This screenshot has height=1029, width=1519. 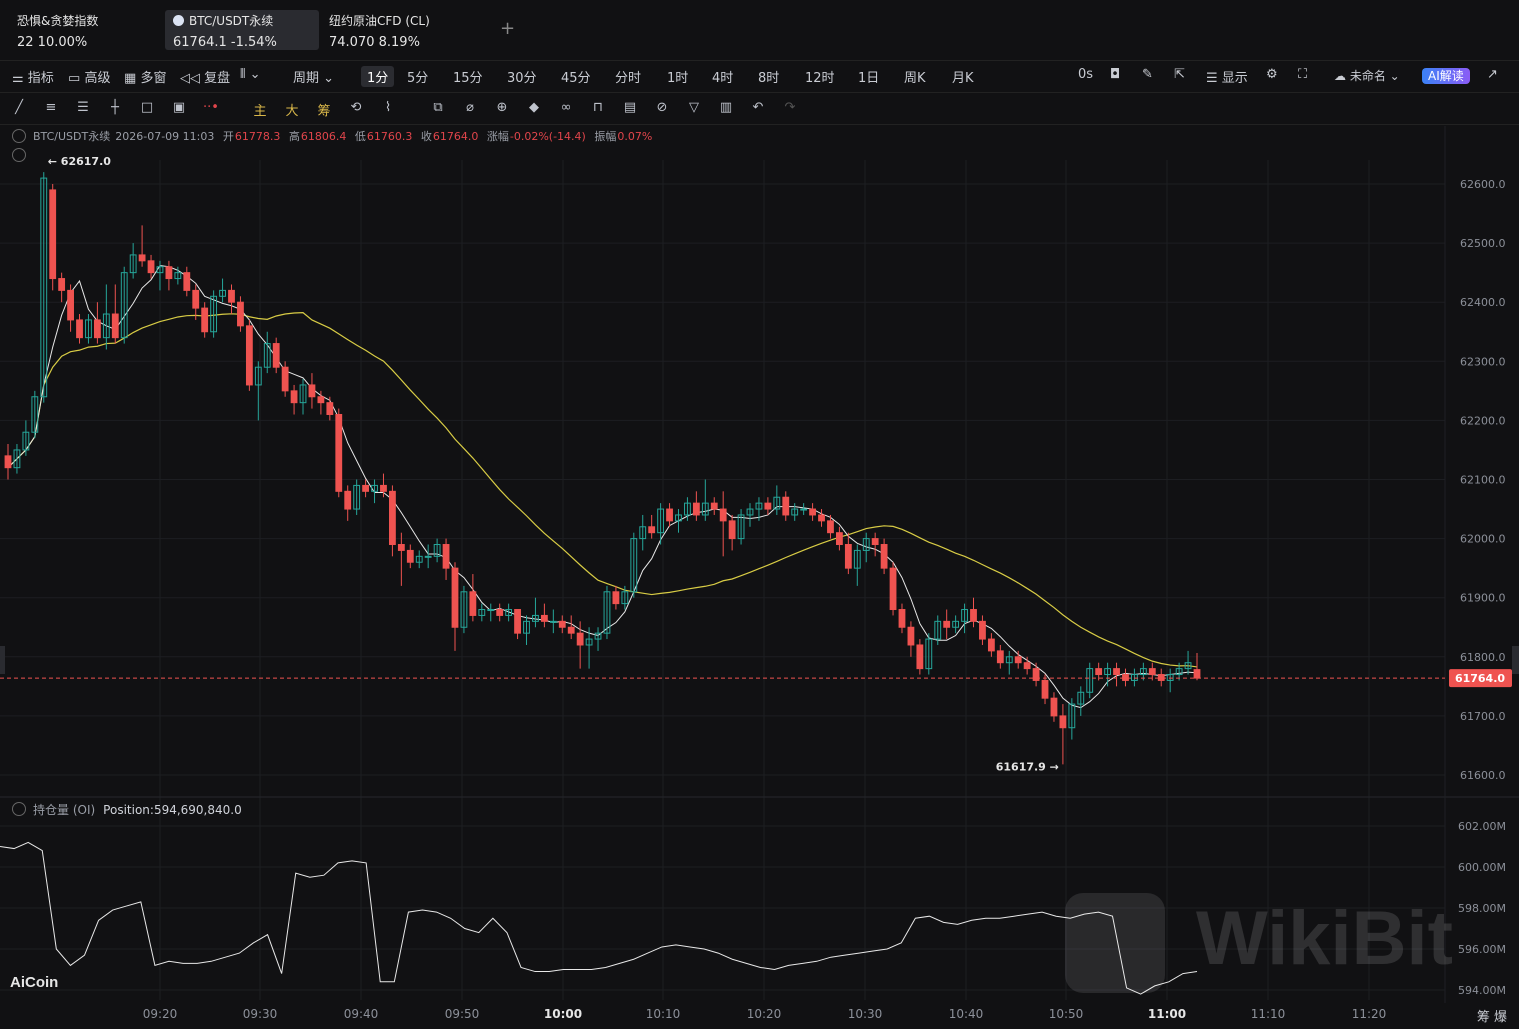 What do you see at coordinates (1066, 1014) in the screenshot?
I see `x-tick-label: 10:50` at bounding box center [1066, 1014].